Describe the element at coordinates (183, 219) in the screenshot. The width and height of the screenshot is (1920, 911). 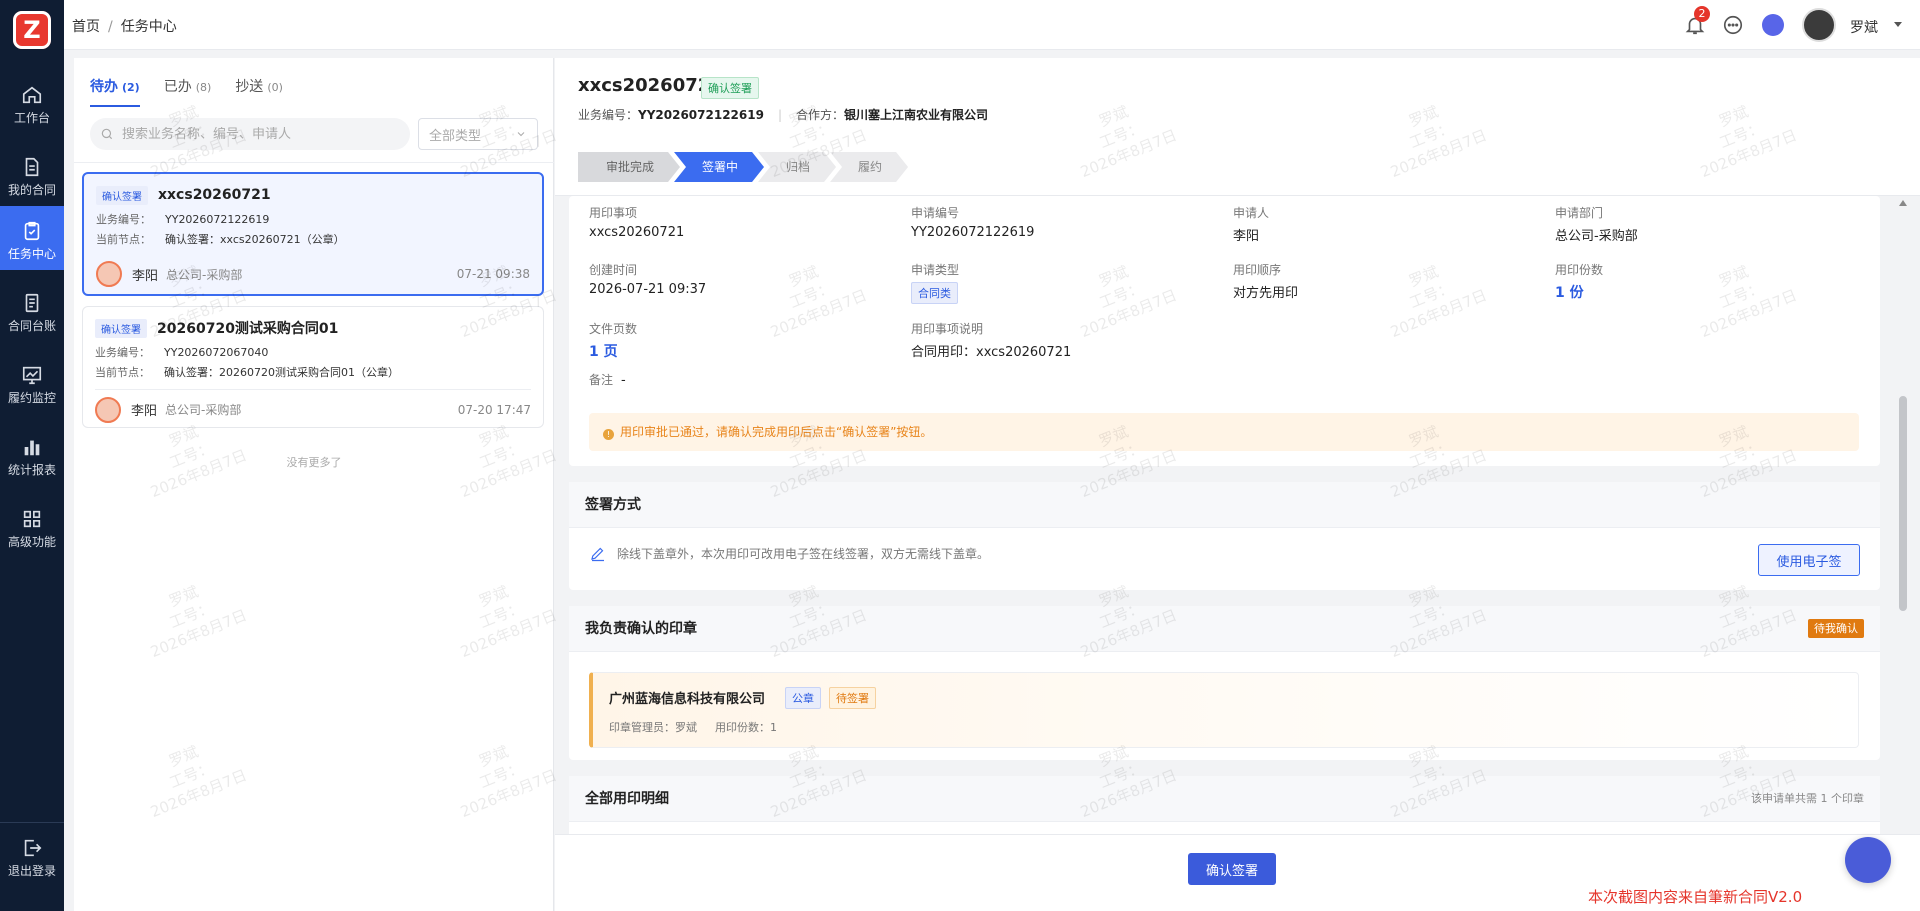
I see `card-biz-no: 业务编号： YY2026072122619` at that location.